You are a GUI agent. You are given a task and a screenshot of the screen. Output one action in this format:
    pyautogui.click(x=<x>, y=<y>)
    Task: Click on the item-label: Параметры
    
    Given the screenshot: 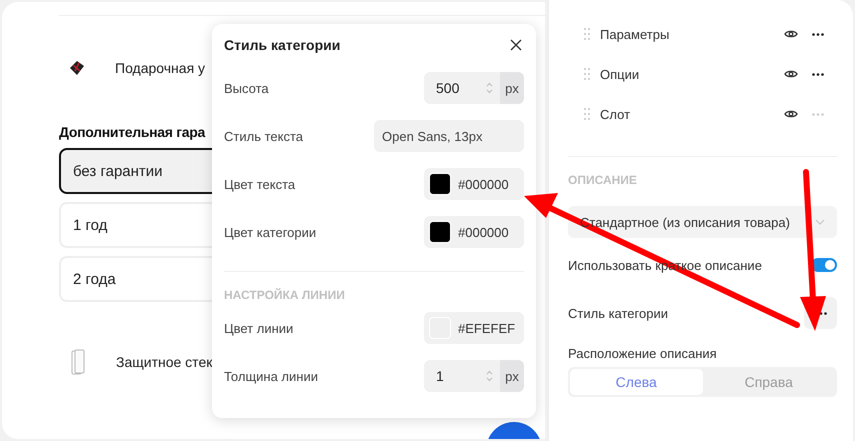 What is the action you would take?
    pyautogui.click(x=635, y=34)
    